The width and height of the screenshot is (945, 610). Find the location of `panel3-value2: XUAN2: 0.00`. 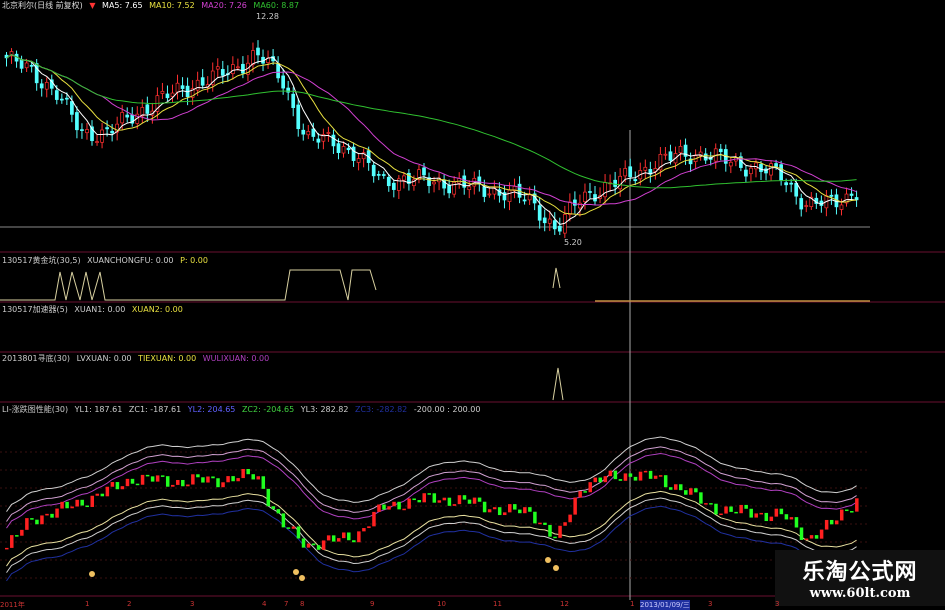

panel3-value2: XUAN2: 0.00 is located at coordinates (157, 309).